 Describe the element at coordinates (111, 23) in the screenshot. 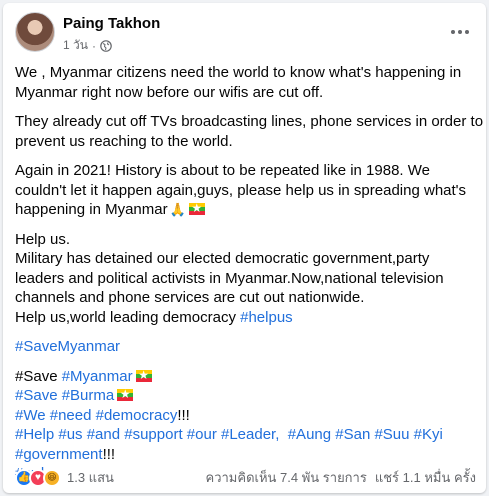

I see `author-name: Paing Takhon` at that location.